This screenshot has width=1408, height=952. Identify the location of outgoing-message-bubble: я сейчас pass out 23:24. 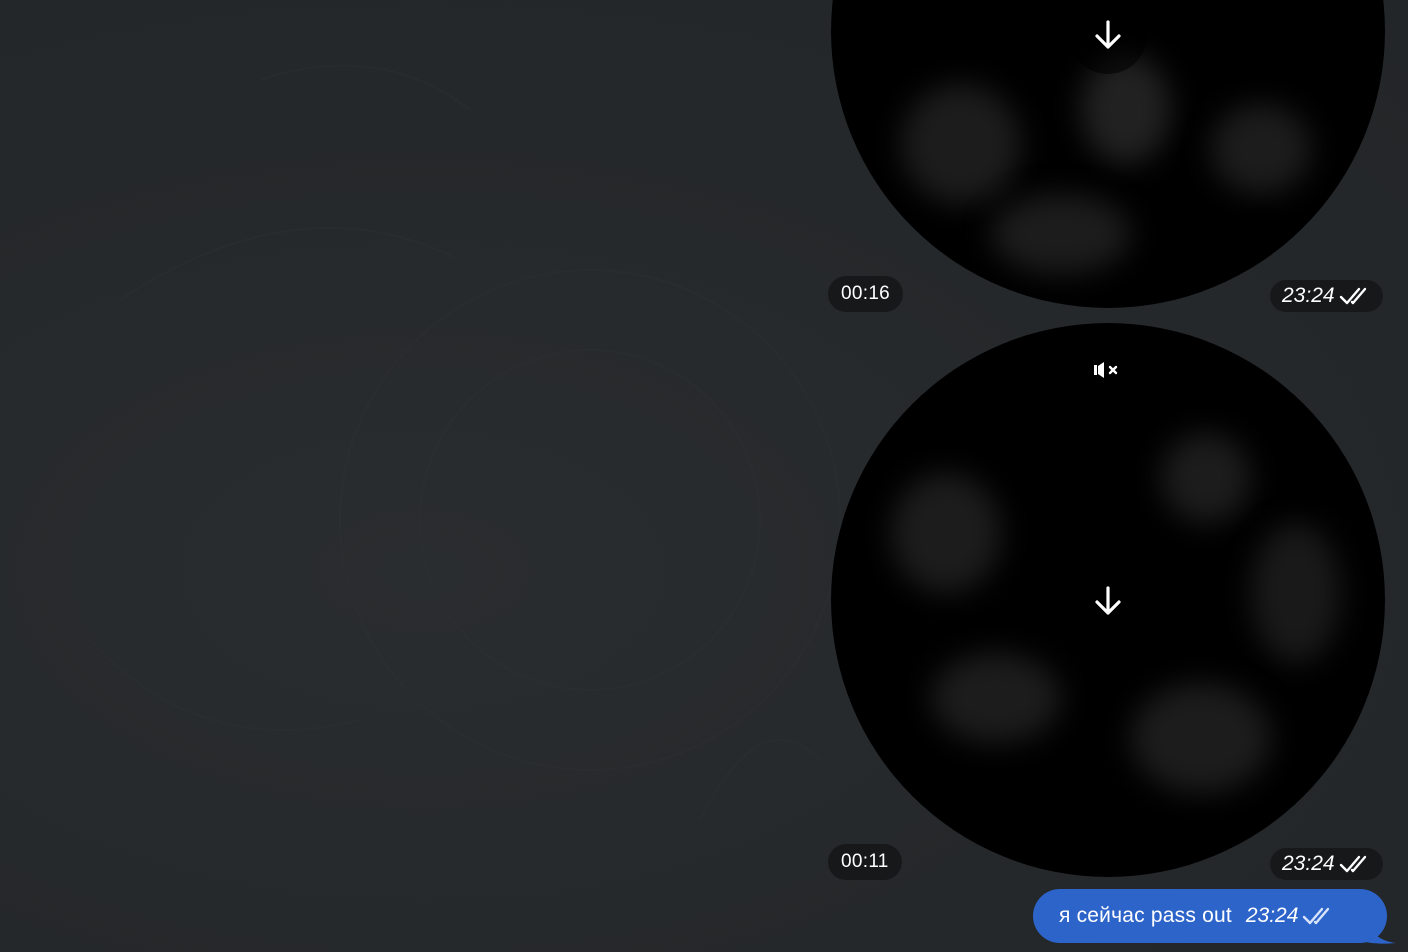
(1210, 916).